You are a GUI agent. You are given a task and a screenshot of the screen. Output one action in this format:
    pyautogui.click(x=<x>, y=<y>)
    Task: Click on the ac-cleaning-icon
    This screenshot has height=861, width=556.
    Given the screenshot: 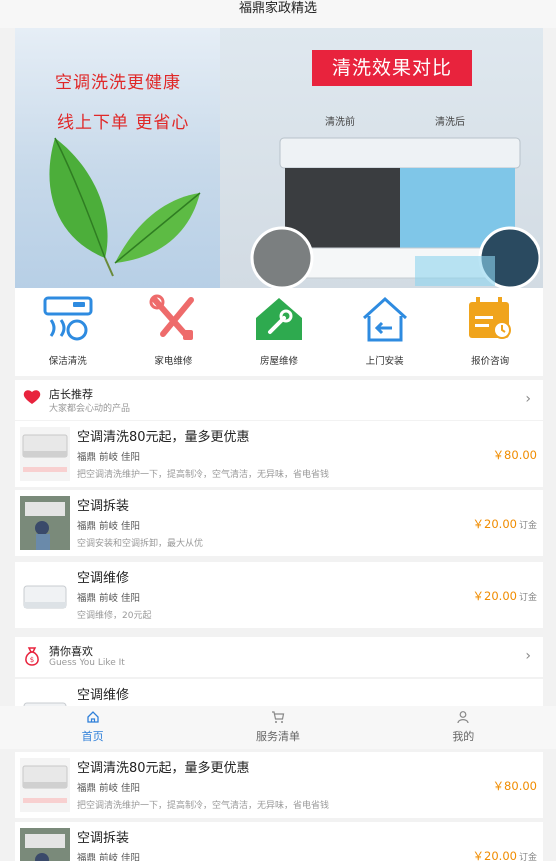 What is the action you would take?
    pyautogui.click(x=68, y=318)
    